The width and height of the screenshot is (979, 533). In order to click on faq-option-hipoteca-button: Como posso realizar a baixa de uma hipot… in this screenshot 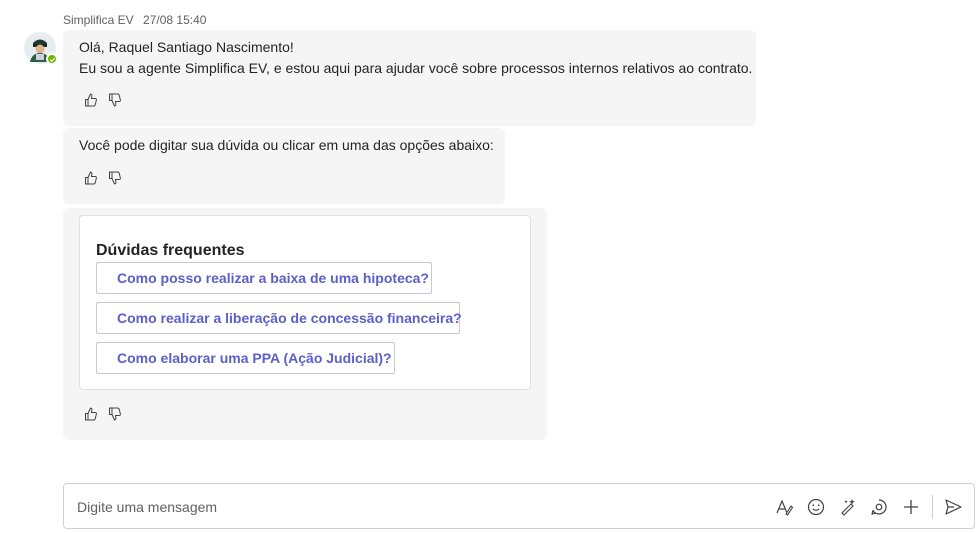, I will do `click(264, 278)`.